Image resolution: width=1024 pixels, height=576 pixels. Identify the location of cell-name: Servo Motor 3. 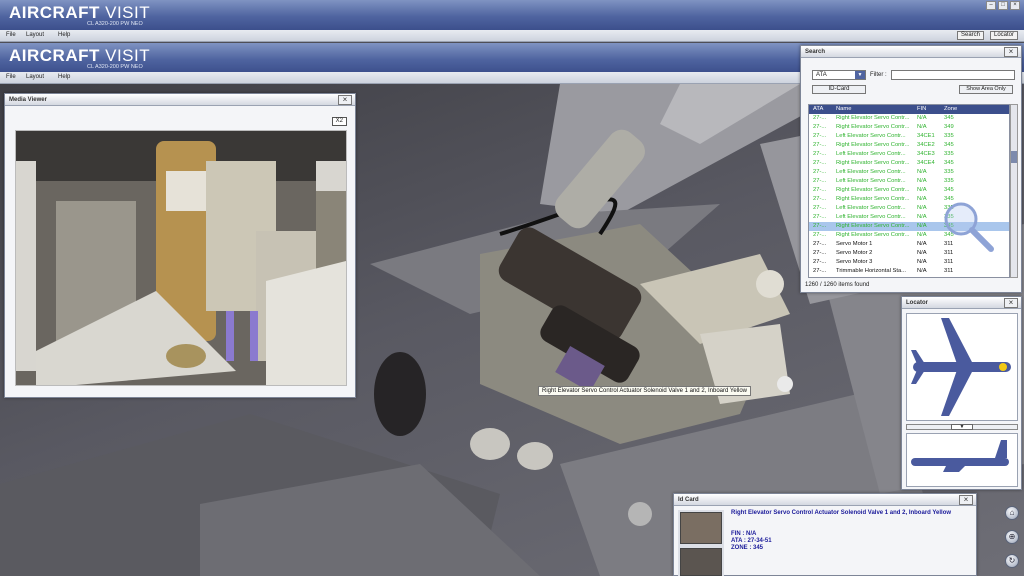
(854, 262).